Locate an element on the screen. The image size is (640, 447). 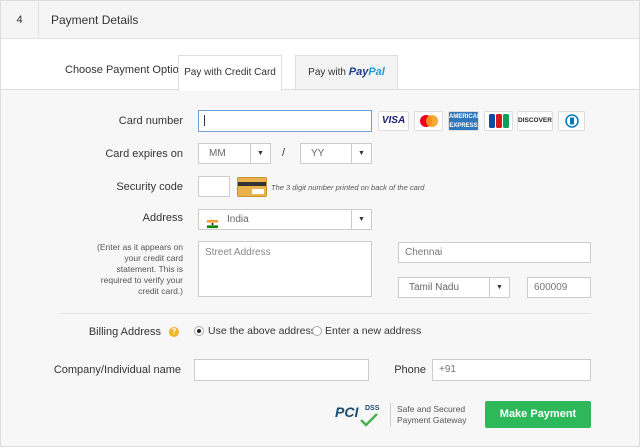
state-select: Tamil Nadu ▼ is located at coordinates (454, 287).